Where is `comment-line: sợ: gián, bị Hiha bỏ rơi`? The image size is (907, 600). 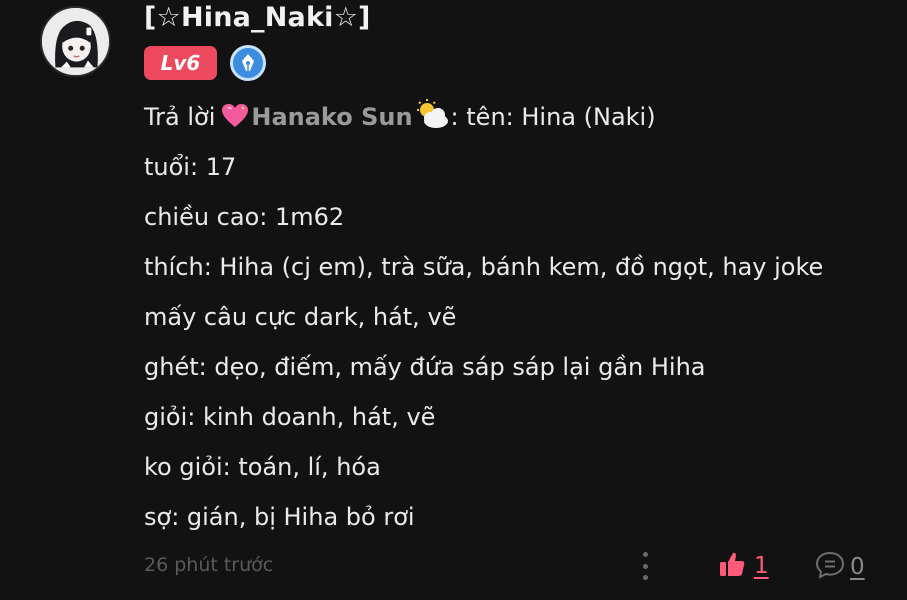
comment-line: sợ: gián, bị Hiha bỏ rơi is located at coordinates (279, 517).